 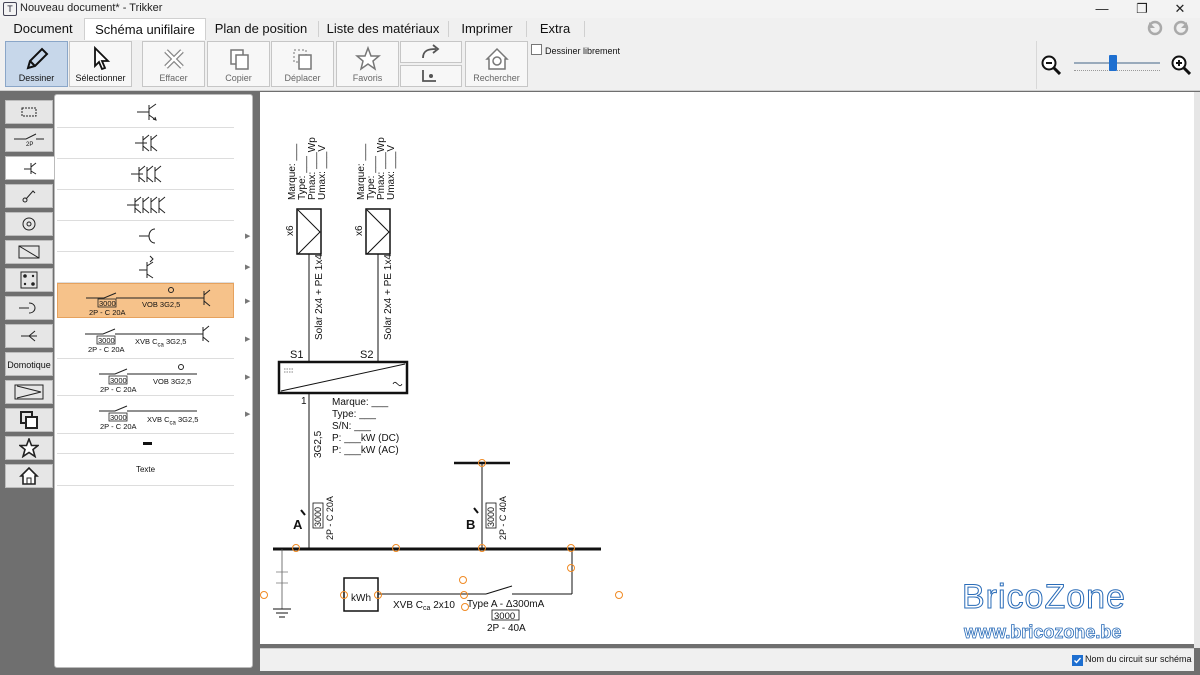 What do you see at coordinates (536, 49) in the screenshot?
I see `free-draw-box` at bounding box center [536, 49].